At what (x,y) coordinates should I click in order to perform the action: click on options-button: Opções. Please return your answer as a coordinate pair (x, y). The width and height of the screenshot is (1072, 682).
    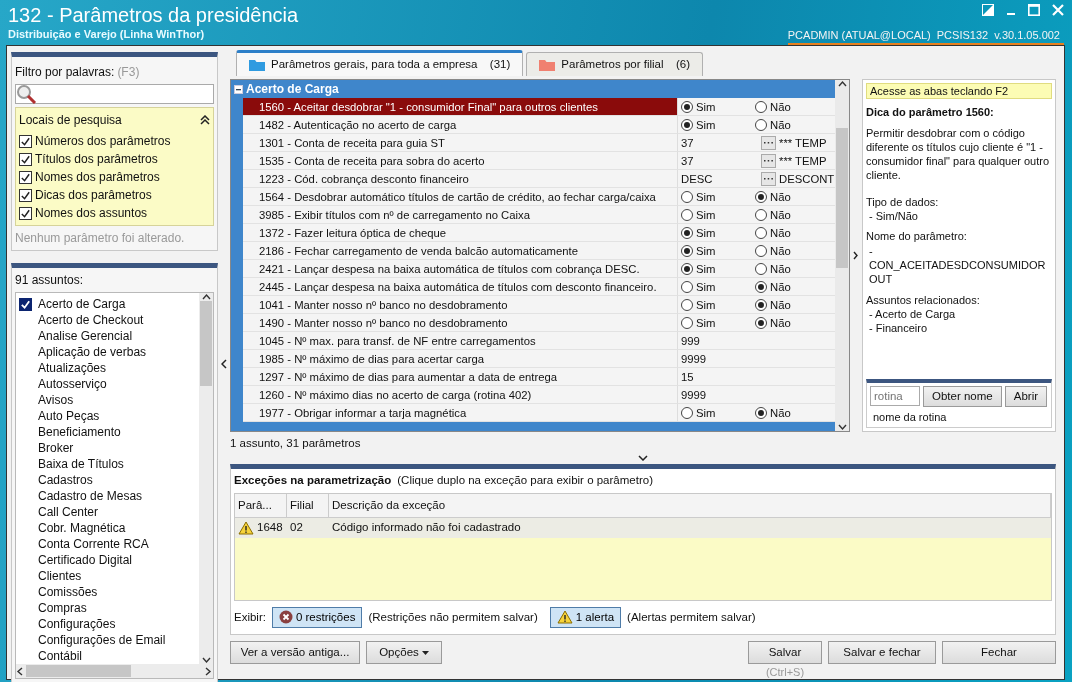
    Looking at the image, I should click on (404, 653).